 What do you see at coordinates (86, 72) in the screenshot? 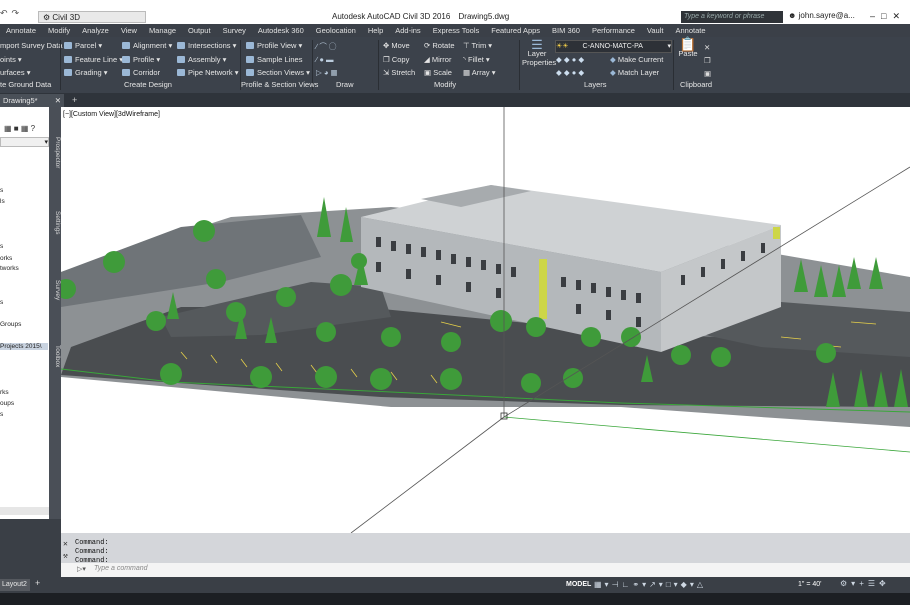
I see `grading-button: Grading ▾` at bounding box center [86, 72].